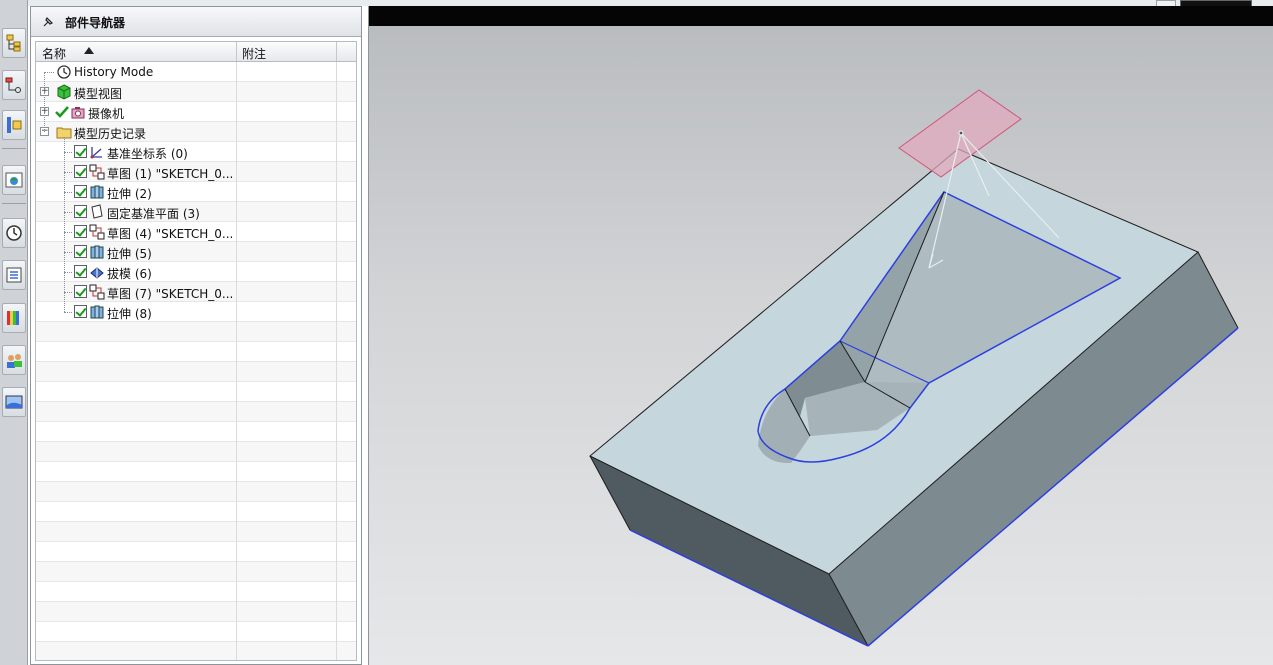  Describe the element at coordinates (78, 112) in the screenshot. I see `camera-icon` at that location.